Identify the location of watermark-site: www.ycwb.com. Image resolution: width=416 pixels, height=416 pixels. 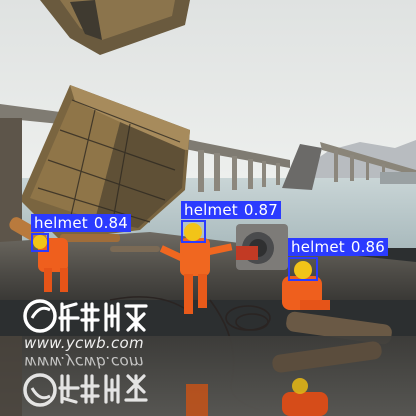
(84, 343).